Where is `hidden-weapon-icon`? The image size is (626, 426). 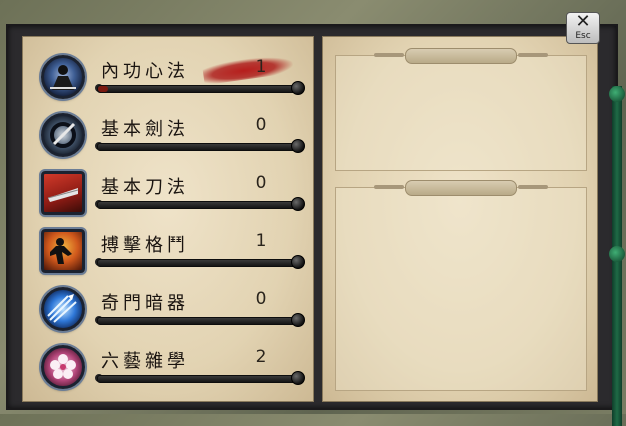 hidden-weapon-icon is located at coordinates (63, 309).